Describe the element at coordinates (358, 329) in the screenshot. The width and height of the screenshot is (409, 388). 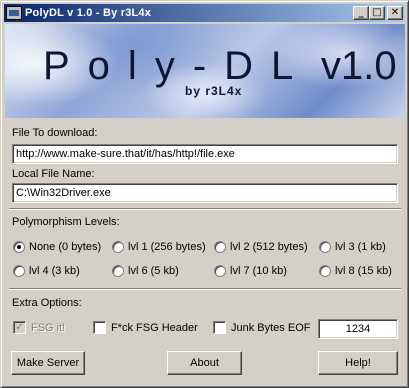
I see `junk-bytes-input: 1234` at that location.